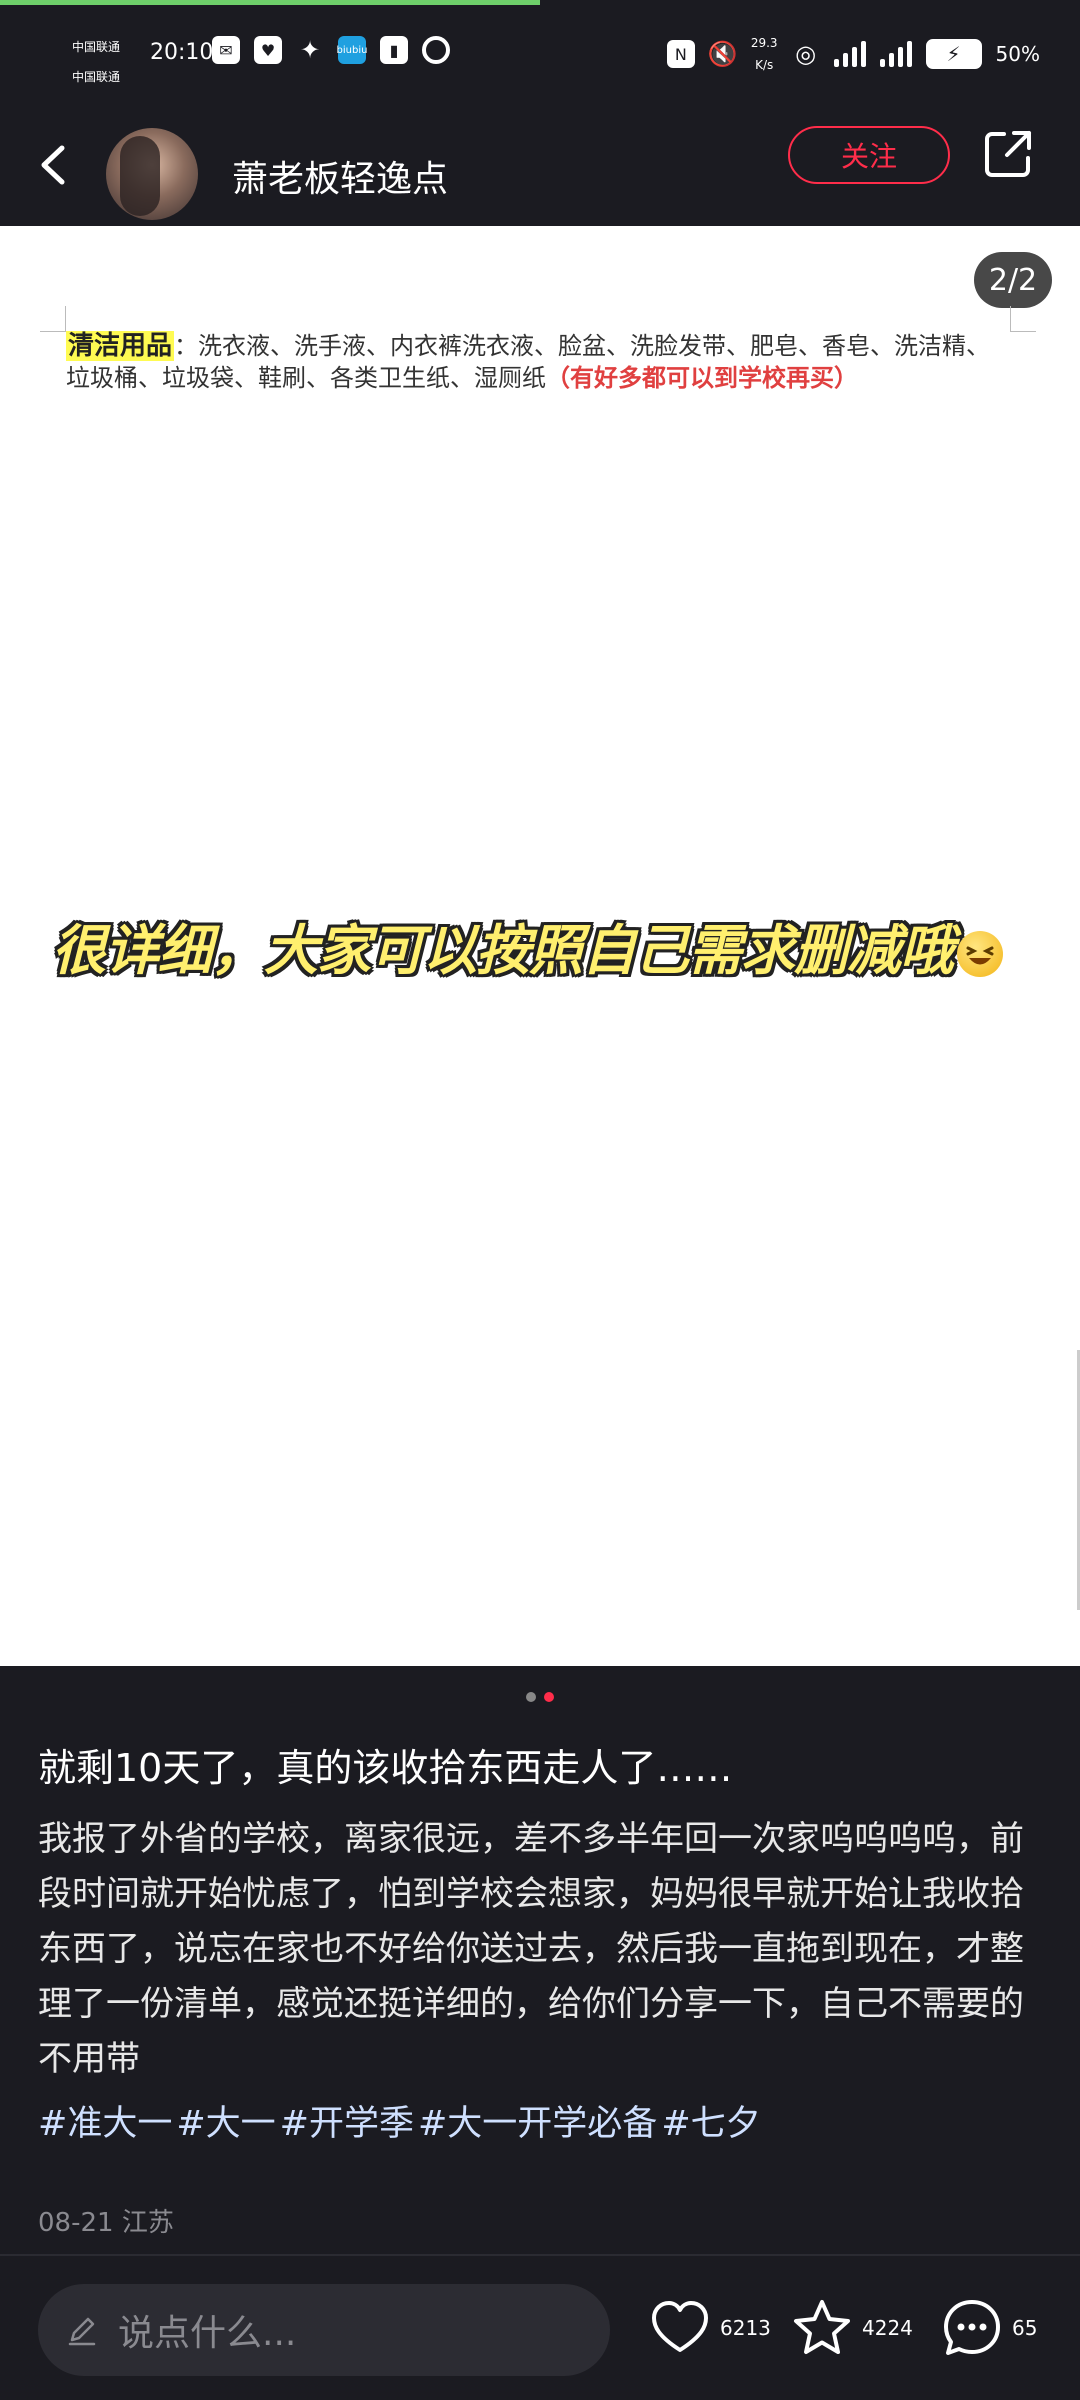  What do you see at coordinates (96, 77) in the screenshot?
I see `carrier-2: 中国联通` at bounding box center [96, 77].